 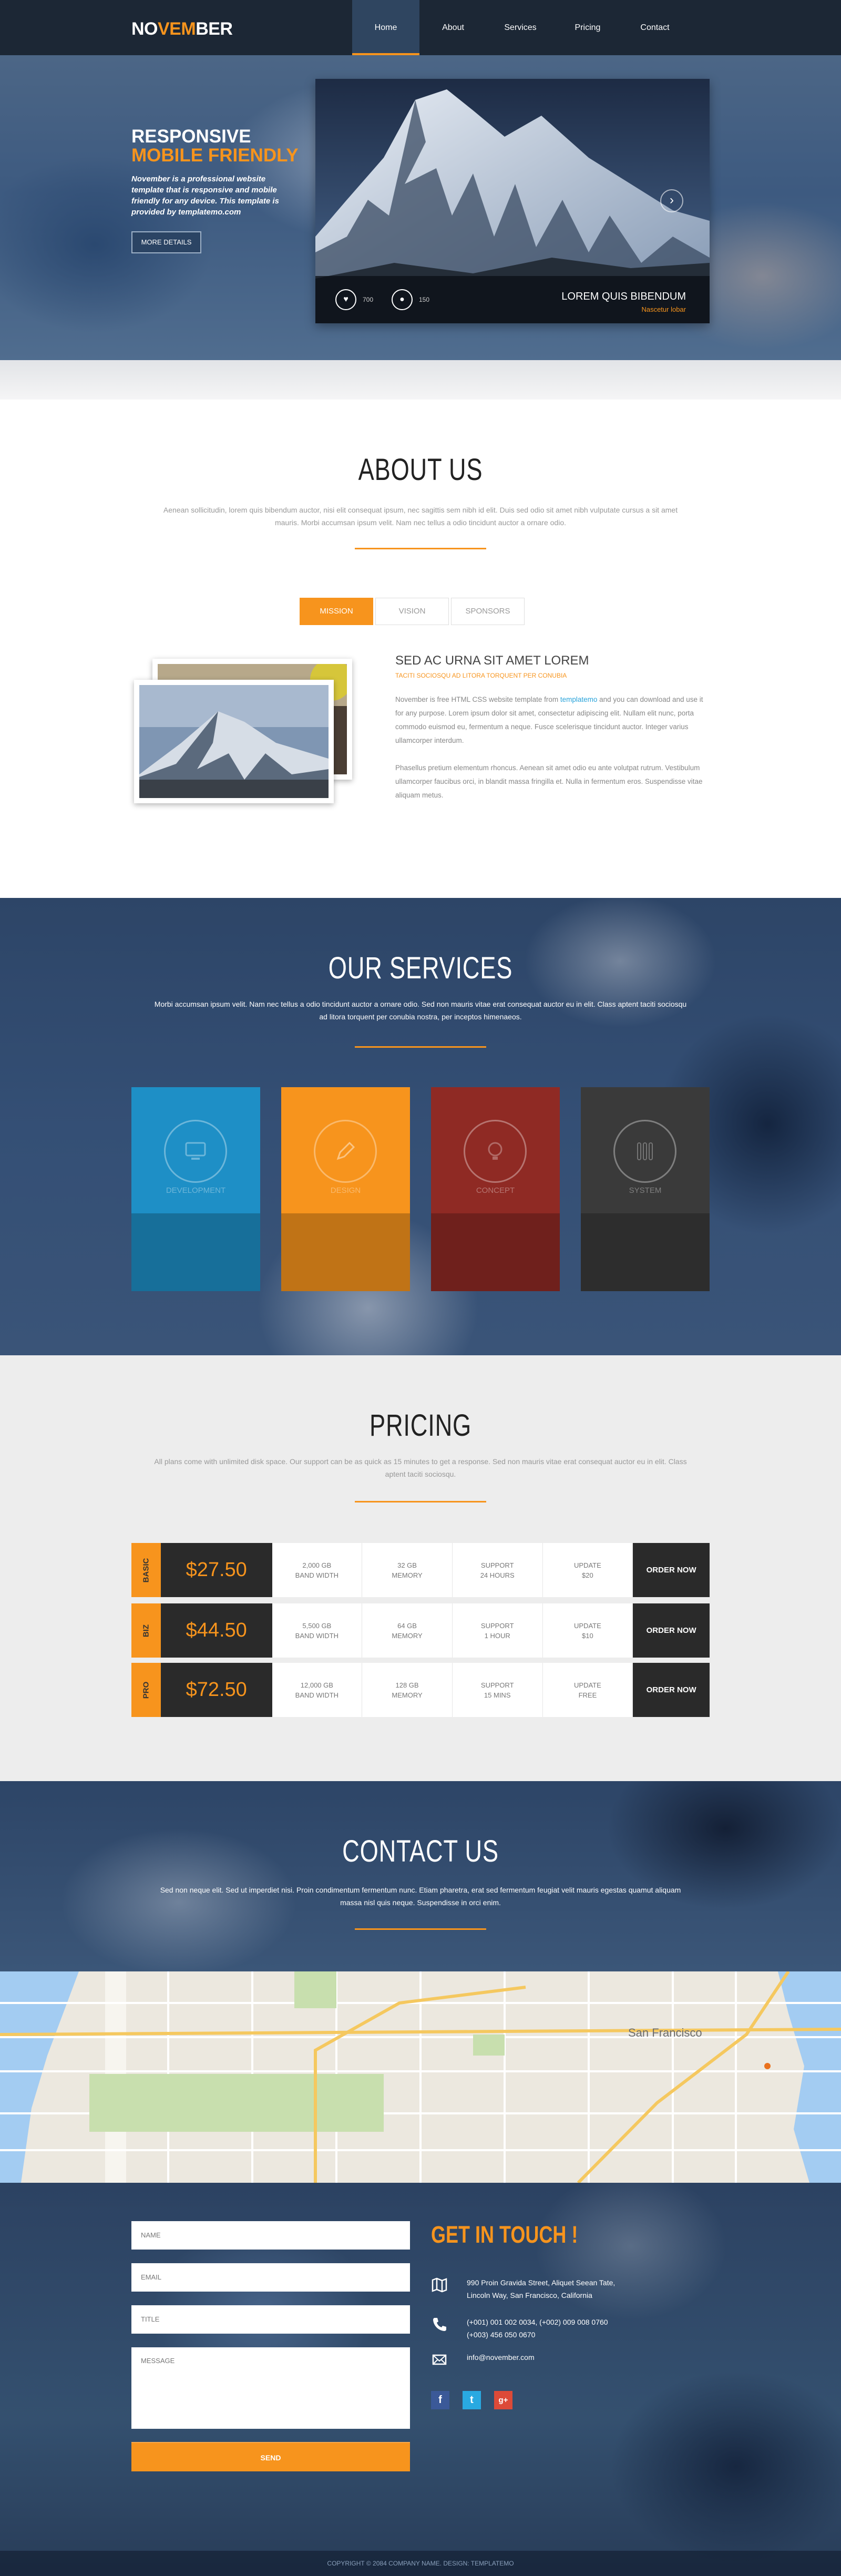 I want to click on nav-about: About, so click(x=453, y=27).